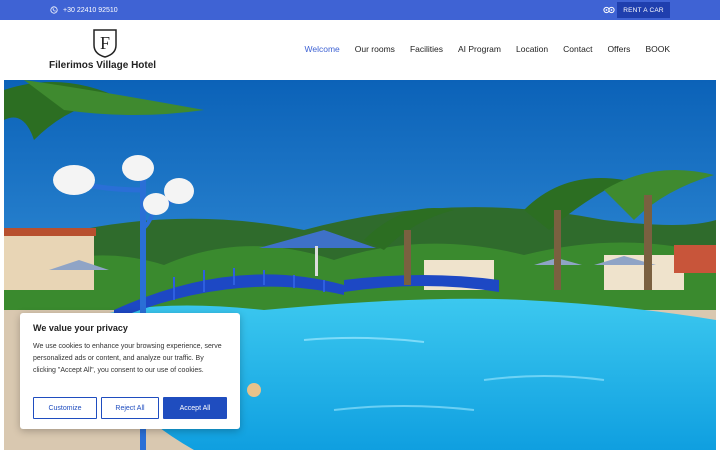 This screenshot has width=720, height=450. I want to click on rent-a-car-button: RENT A CAR, so click(643, 10).